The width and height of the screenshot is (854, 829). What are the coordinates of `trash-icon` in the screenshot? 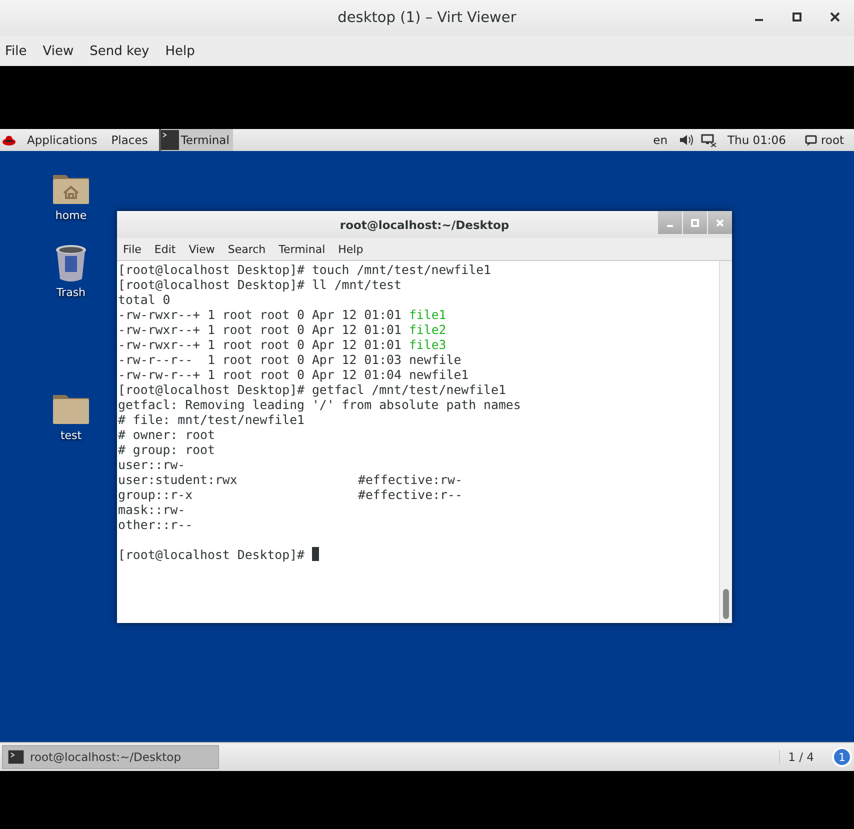 It's located at (71, 263).